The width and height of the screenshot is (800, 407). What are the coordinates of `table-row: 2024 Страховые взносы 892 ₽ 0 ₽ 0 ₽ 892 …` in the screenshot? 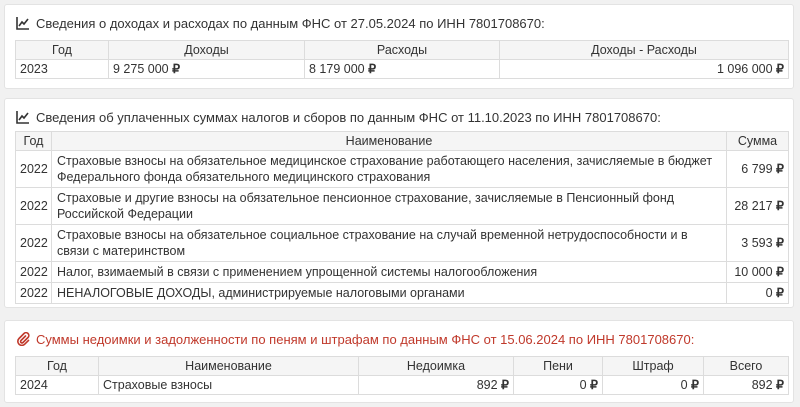 It's located at (402, 385).